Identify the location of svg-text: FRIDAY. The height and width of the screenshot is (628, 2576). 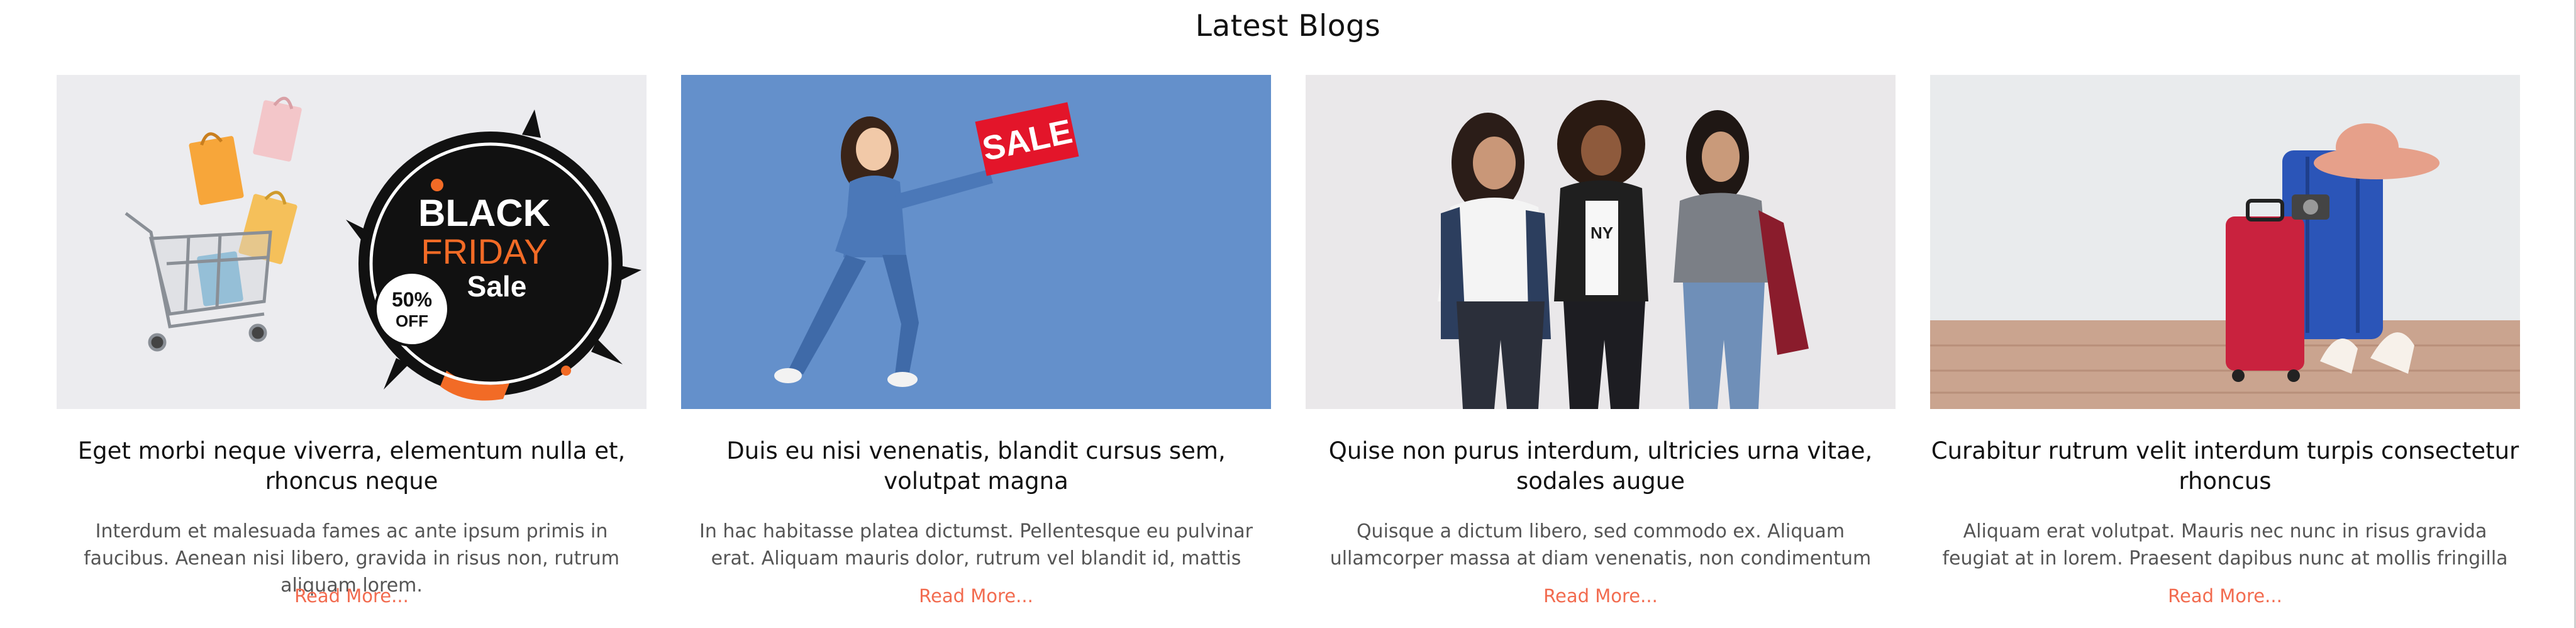
(484, 251).